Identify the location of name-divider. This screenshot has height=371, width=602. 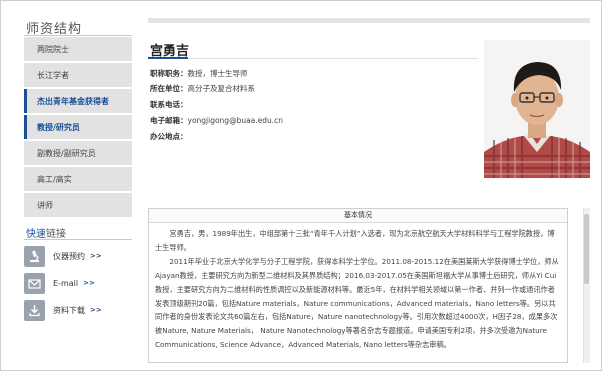
(313, 58).